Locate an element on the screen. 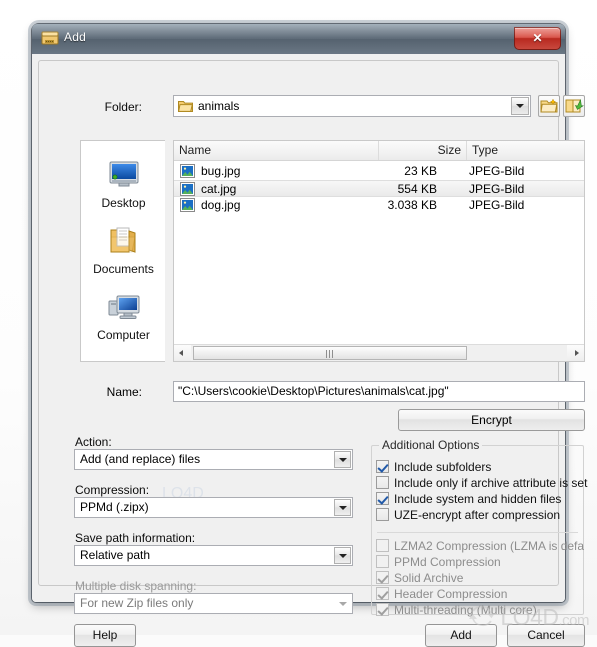 This screenshot has height=647, width=597. triangle-left-icon is located at coordinates (180, 353).